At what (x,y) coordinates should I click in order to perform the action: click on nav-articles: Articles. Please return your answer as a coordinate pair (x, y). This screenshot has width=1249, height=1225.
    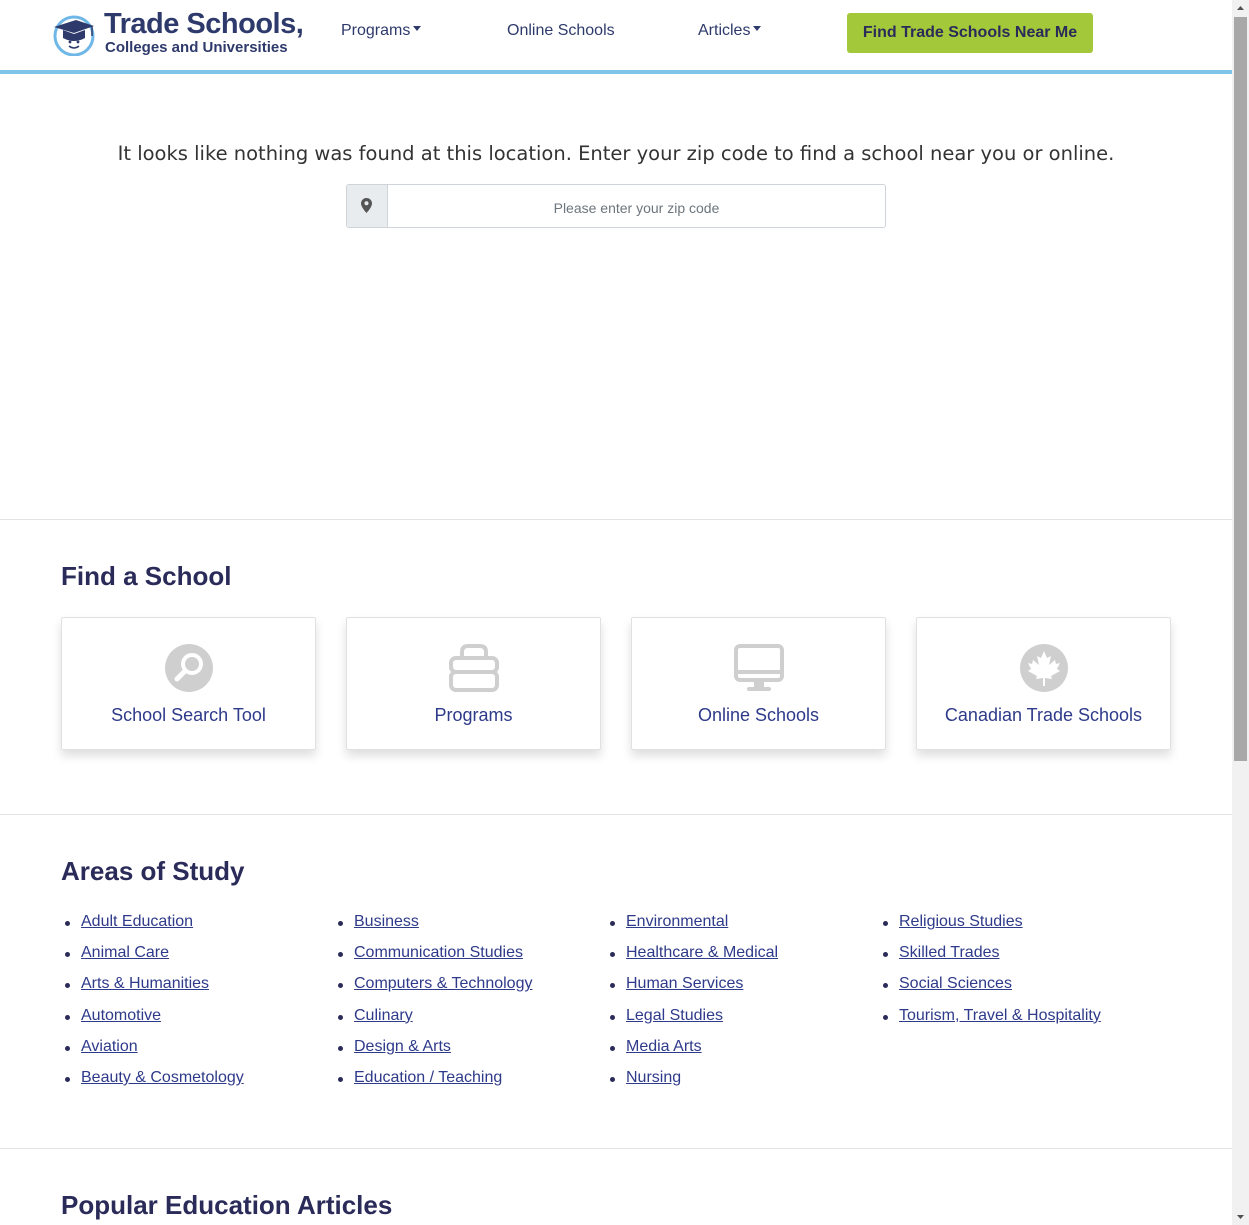
    Looking at the image, I should click on (730, 31).